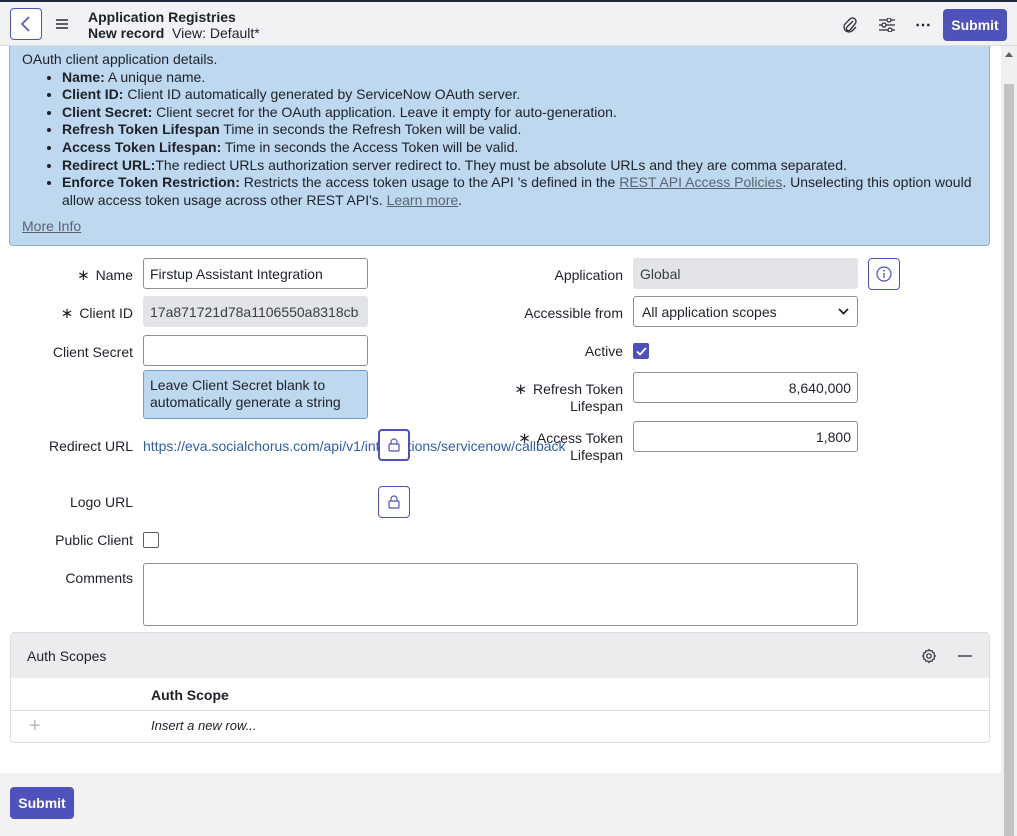  Describe the element at coordinates (96, 313) in the screenshot. I see `client-id-label: ∗ Client ID` at that location.